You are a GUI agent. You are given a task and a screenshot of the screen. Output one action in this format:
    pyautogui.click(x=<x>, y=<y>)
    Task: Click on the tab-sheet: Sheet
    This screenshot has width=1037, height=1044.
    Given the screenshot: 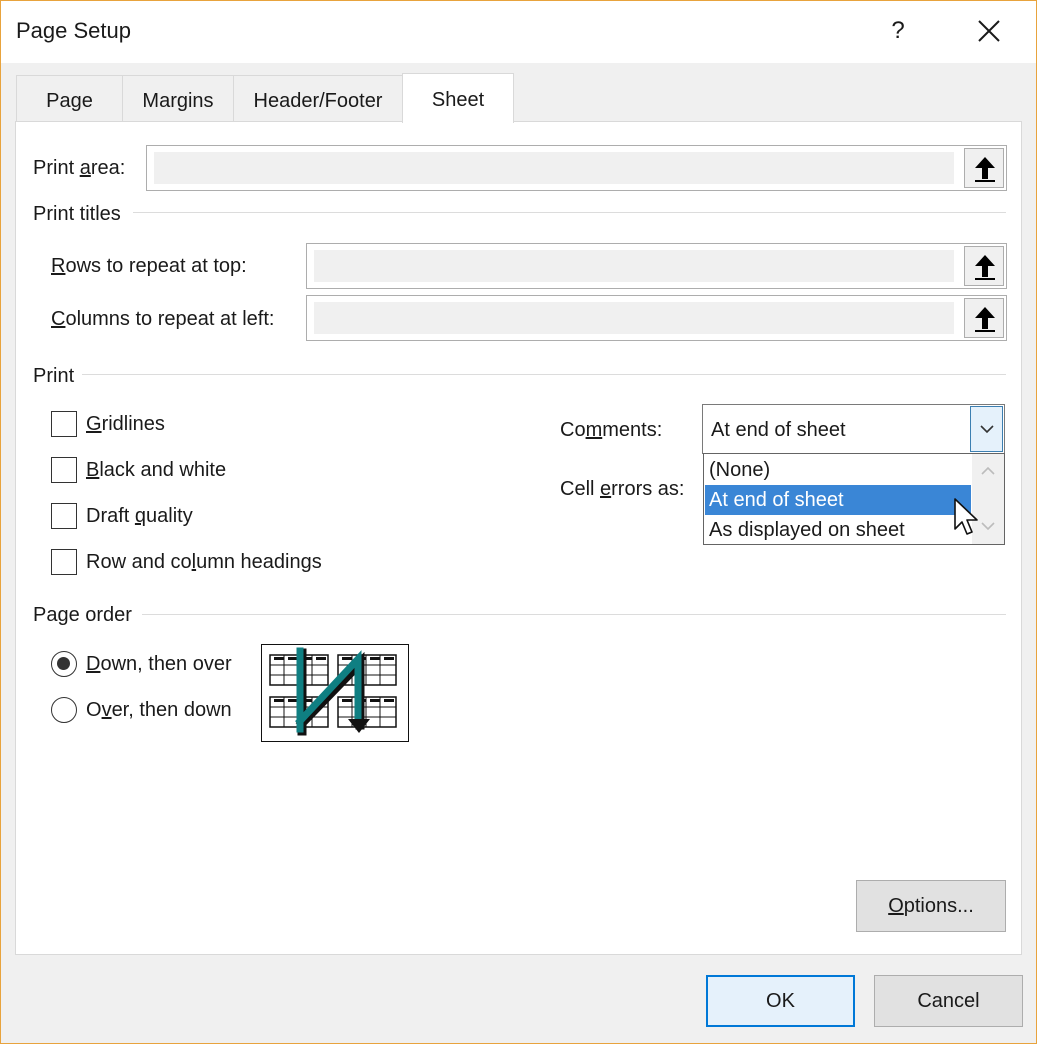 What is the action you would take?
    pyautogui.click(x=458, y=98)
    